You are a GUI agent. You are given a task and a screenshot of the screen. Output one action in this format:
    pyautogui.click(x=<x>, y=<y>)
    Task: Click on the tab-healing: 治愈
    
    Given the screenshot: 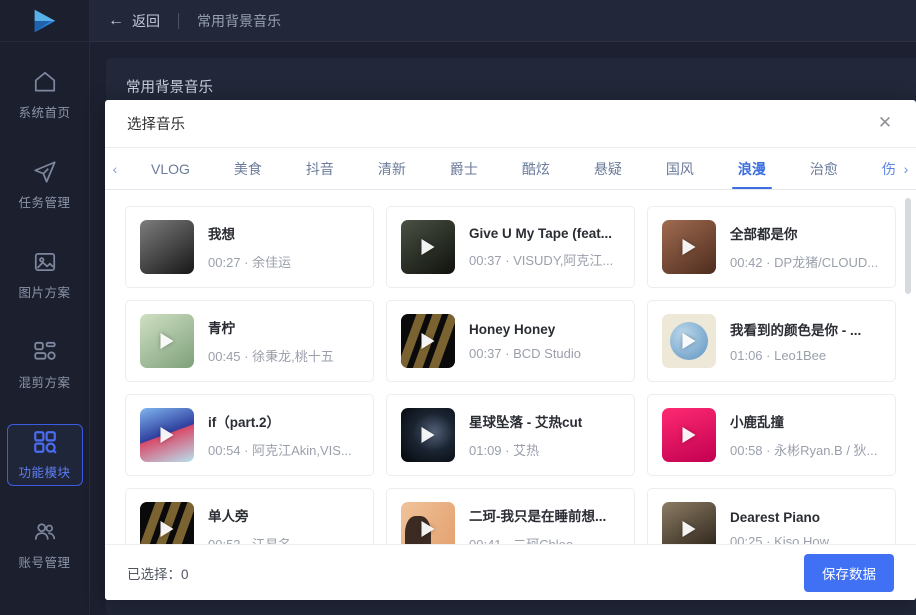 What is the action you would take?
    pyautogui.click(x=824, y=168)
    